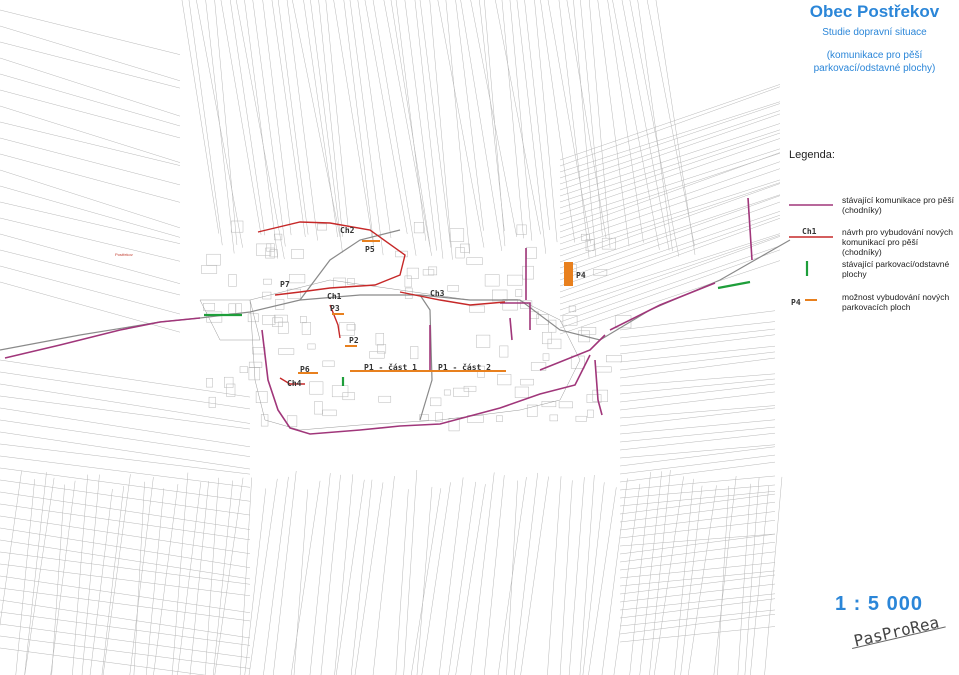 This screenshot has width=959, height=675. Describe the element at coordinates (347, 230) in the screenshot. I see `label-ch2: Ch2` at that location.